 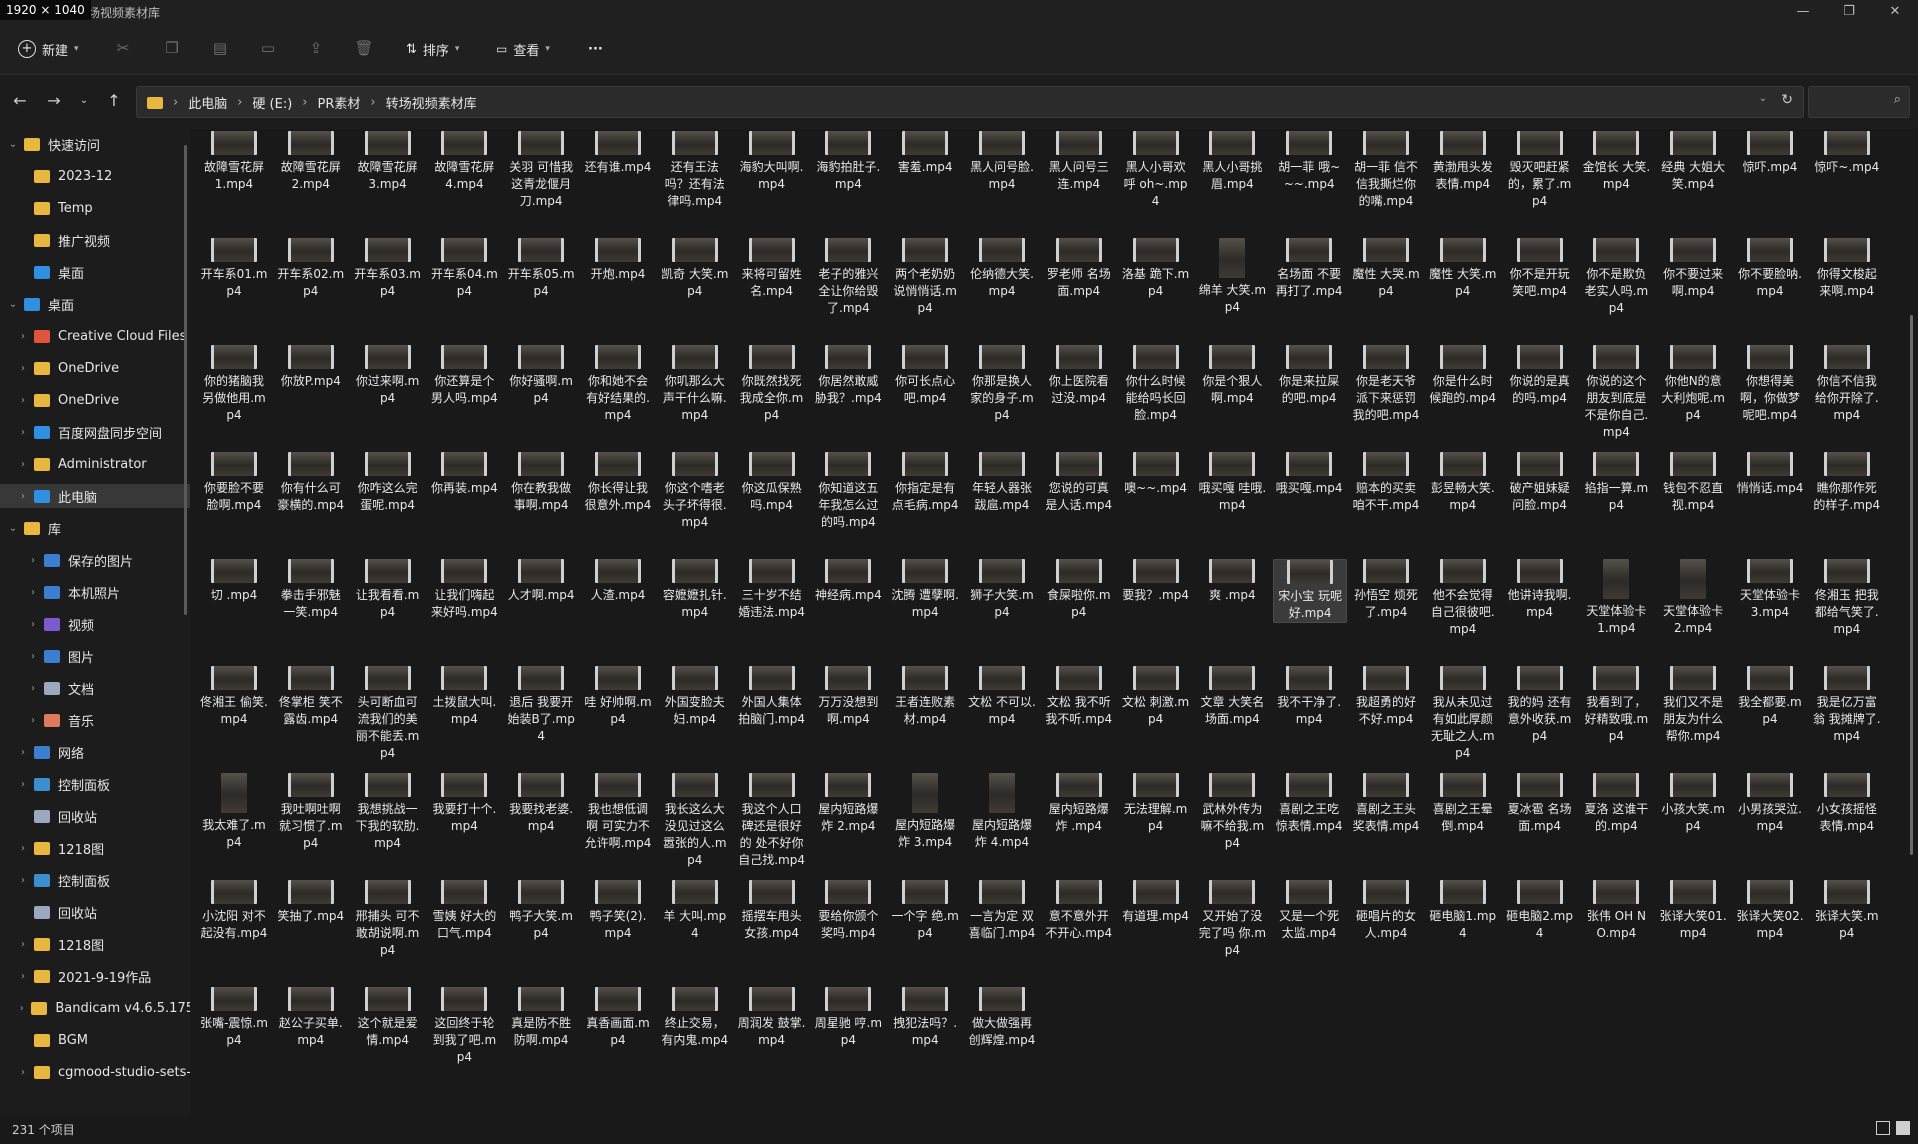 What do you see at coordinates (464, 376) in the screenshot?
I see `file-item: 你还算是个男人吗.mp4` at bounding box center [464, 376].